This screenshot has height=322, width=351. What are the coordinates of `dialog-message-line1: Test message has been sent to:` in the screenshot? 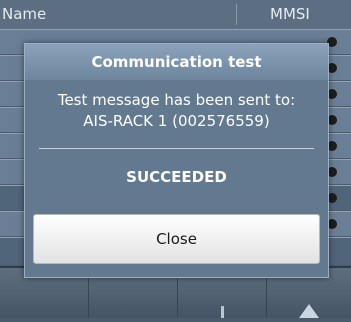 It's located at (176, 100).